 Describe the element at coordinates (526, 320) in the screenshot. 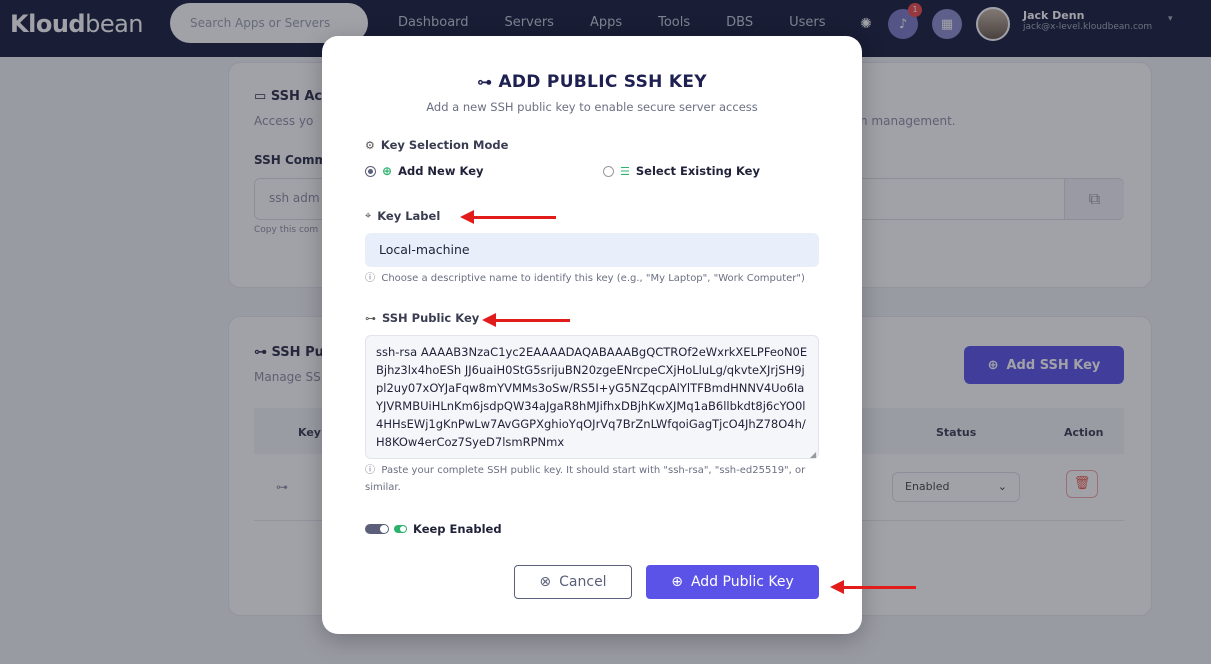

I see `annotation-arrow-ssh-key` at that location.